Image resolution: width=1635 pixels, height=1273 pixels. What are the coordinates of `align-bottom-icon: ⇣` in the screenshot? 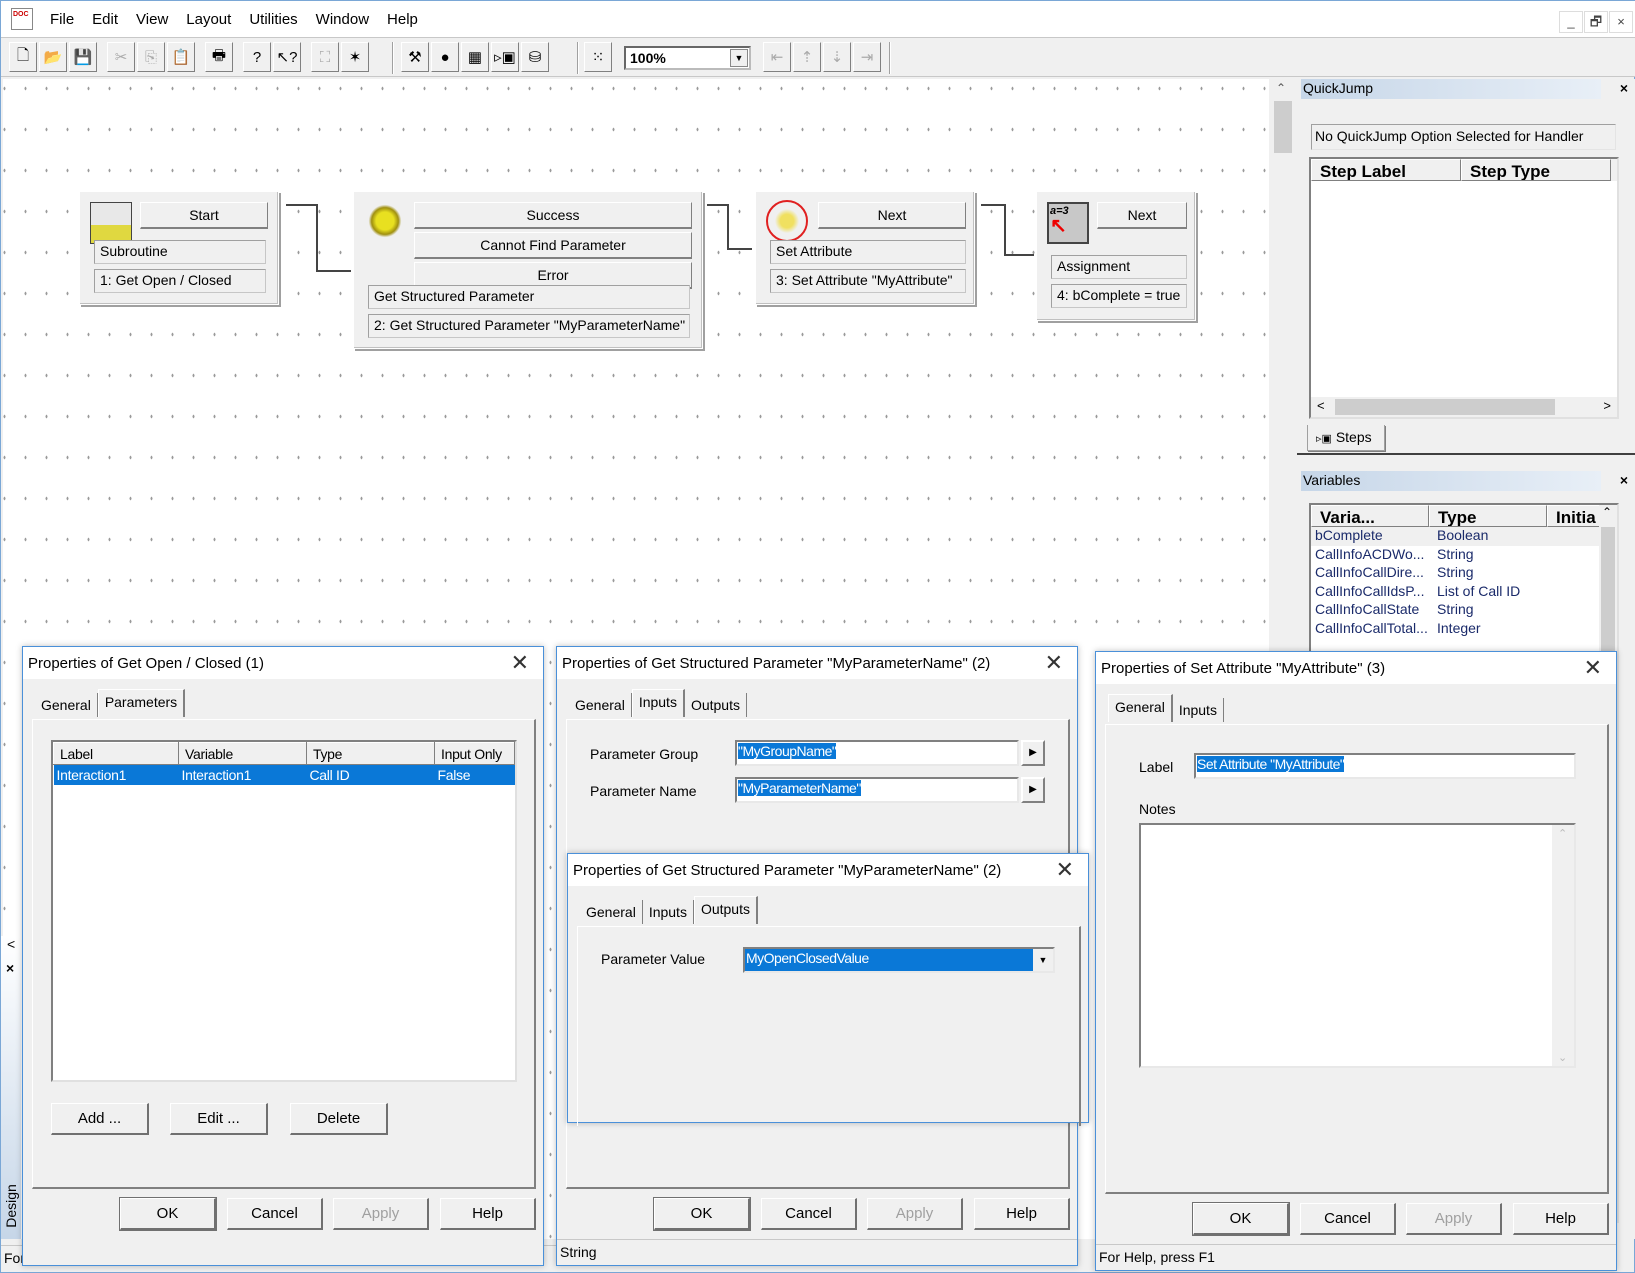 It's located at (837, 57).